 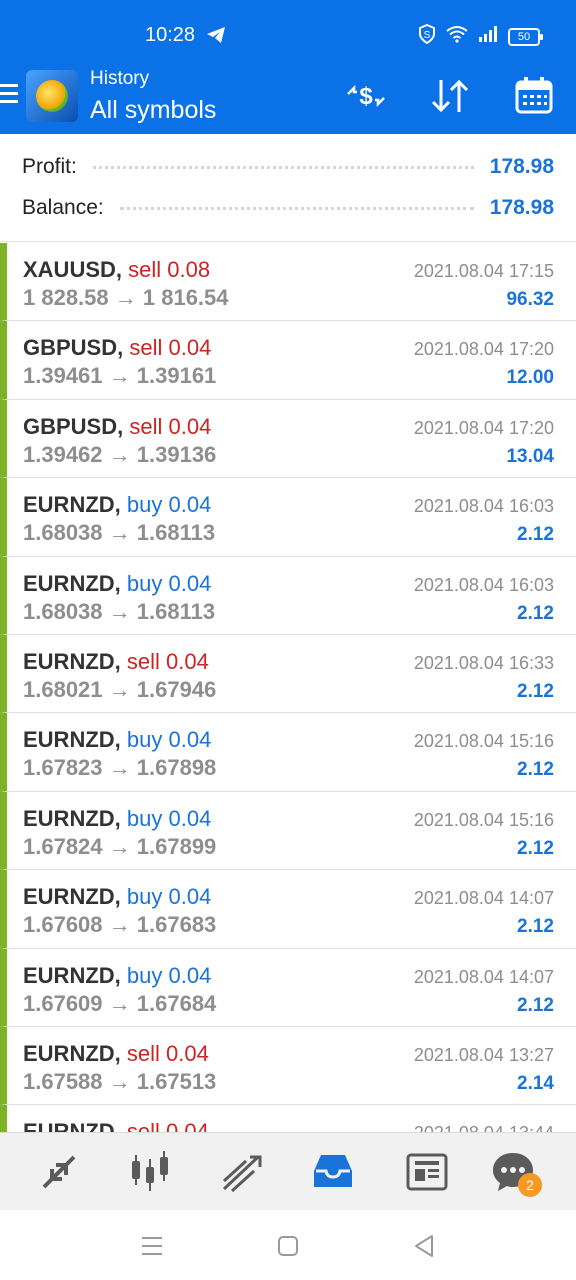 I want to click on chart-icon, so click(x=152, y=1172).